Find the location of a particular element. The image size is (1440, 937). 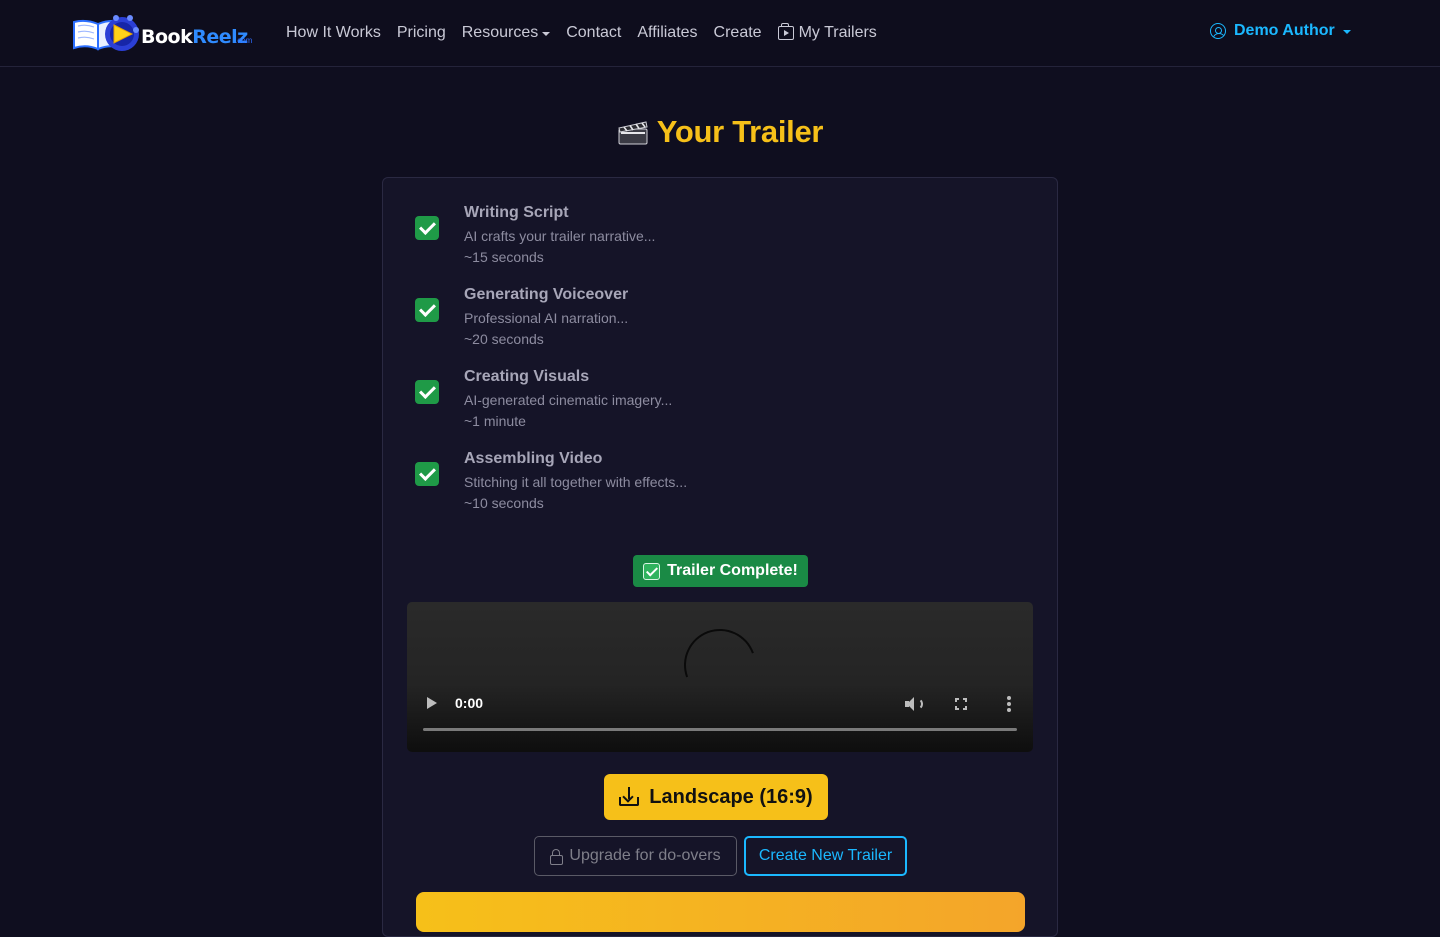

fullscreen-icon is located at coordinates (961, 704).